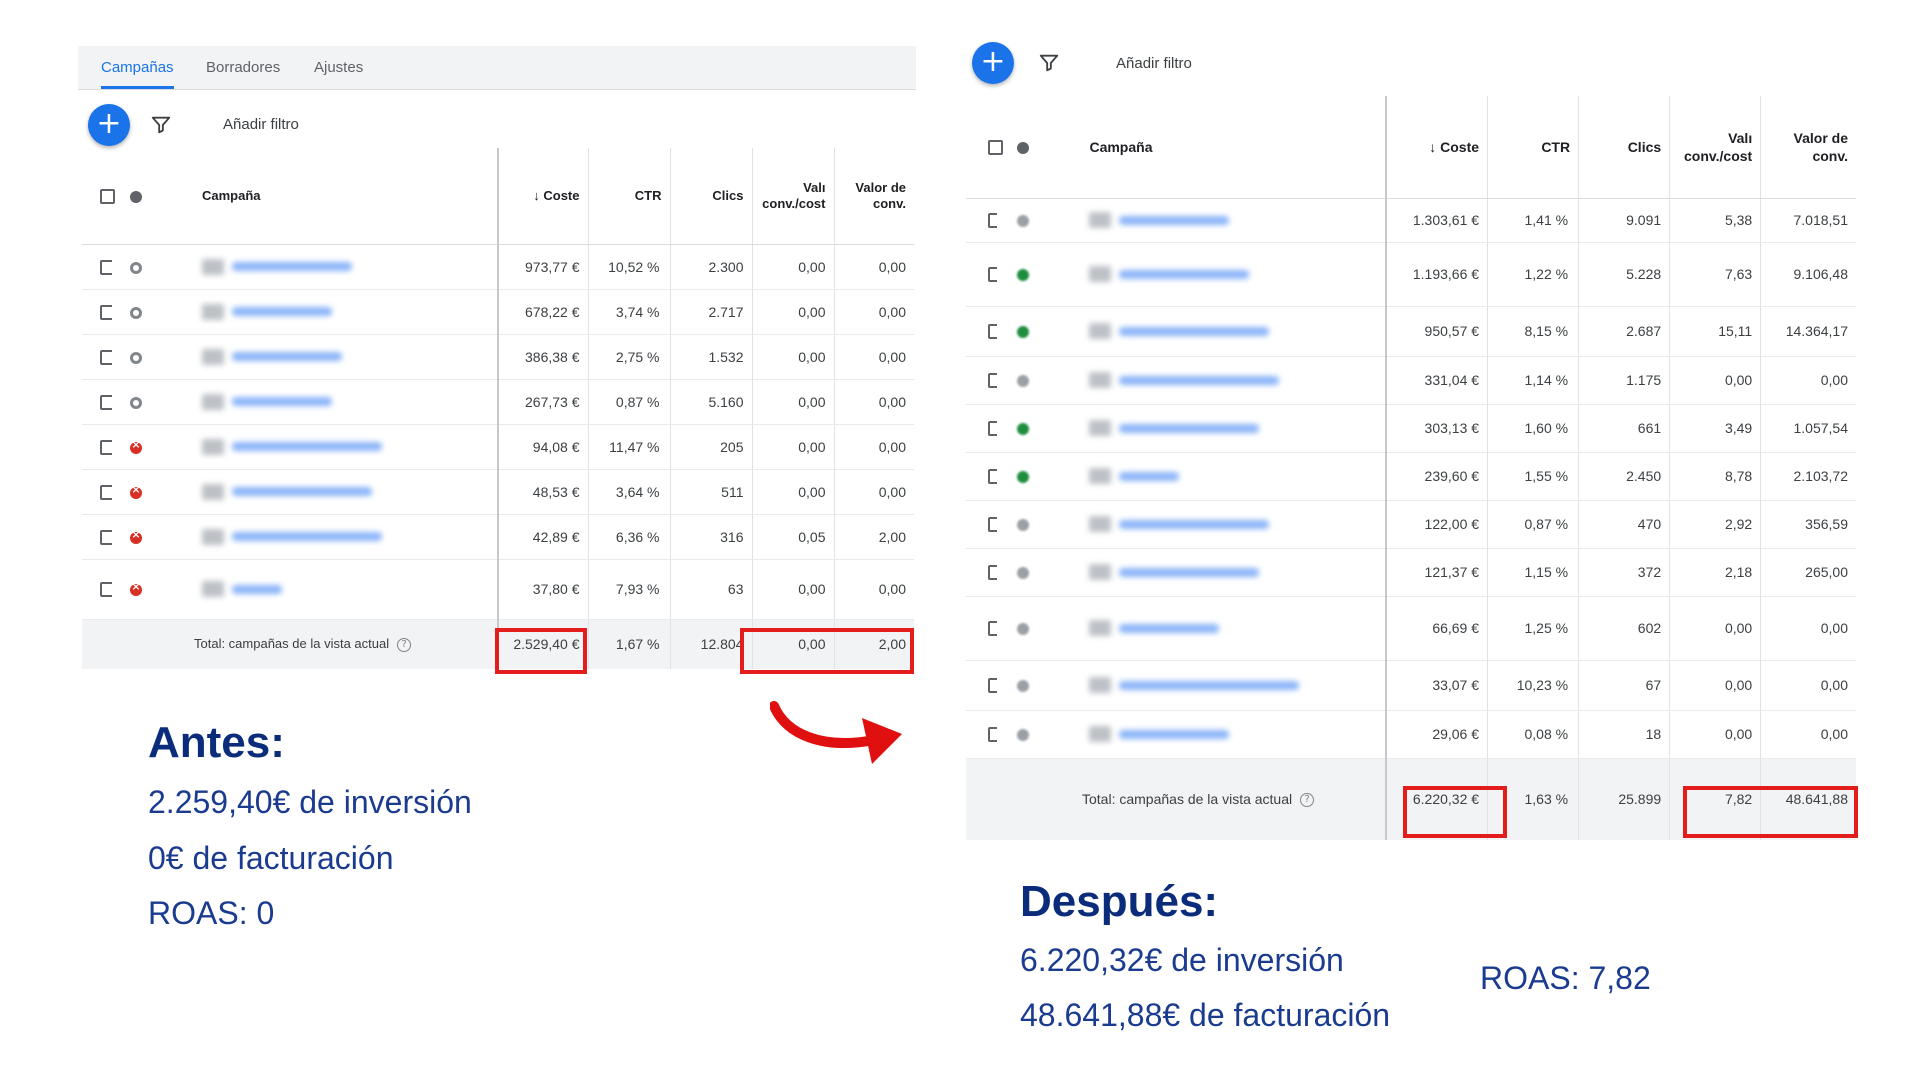 The width and height of the screenshot is (1920, 1080). What do you see at coordinates (1411, 274) in the screenshot?
I see `table-row: 1.193,66 €1,22 % 5.228 7,63 9.106,48` at bounding box center [1411, 274].